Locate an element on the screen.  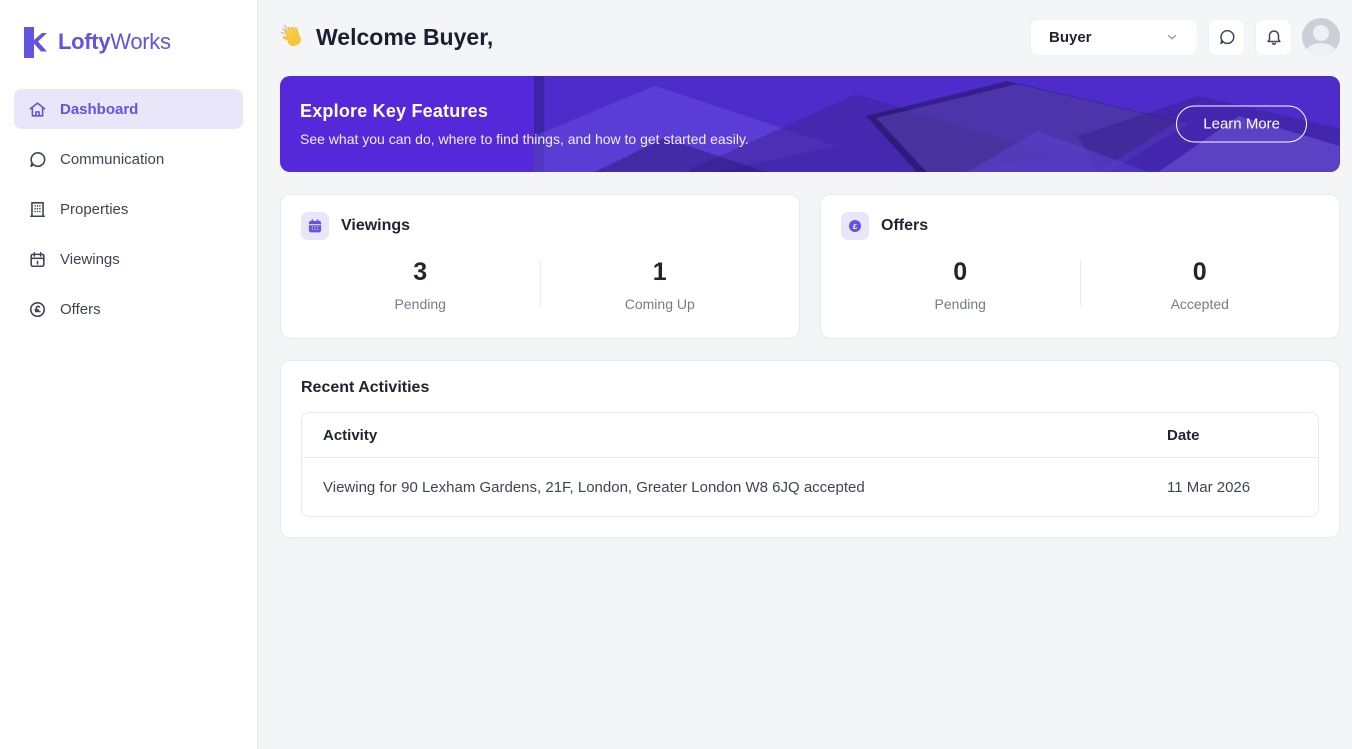
brand-logo: LoftyWorks is located at coordinates (128, 42).